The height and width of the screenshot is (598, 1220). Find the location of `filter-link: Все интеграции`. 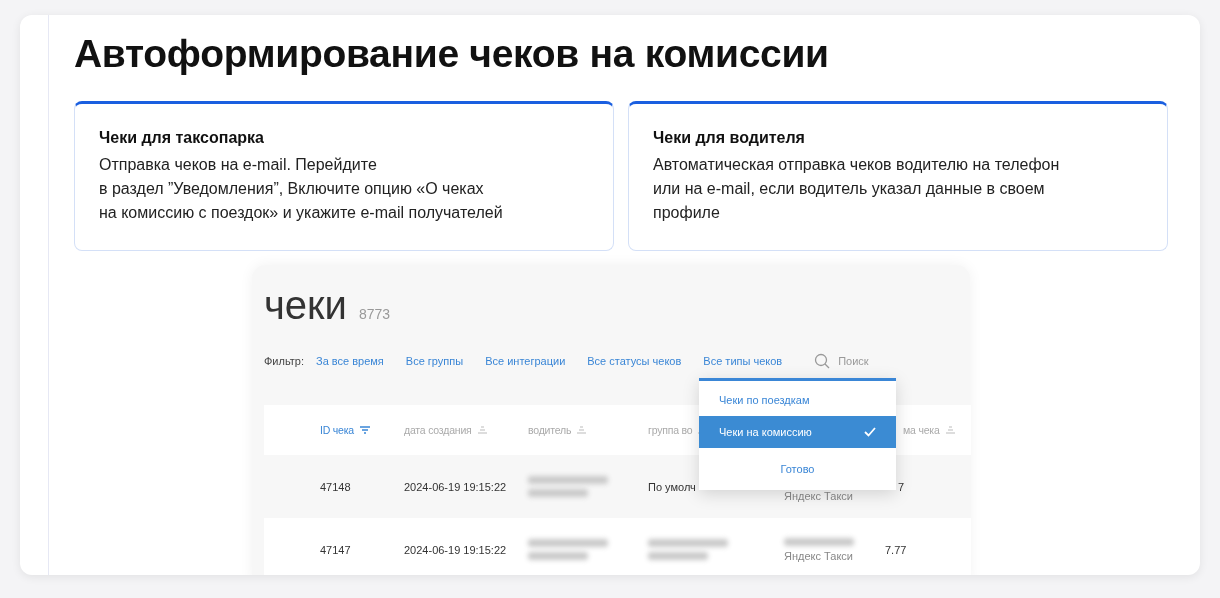

filter-link: Все интеграции is located at coordinates (525, 361).